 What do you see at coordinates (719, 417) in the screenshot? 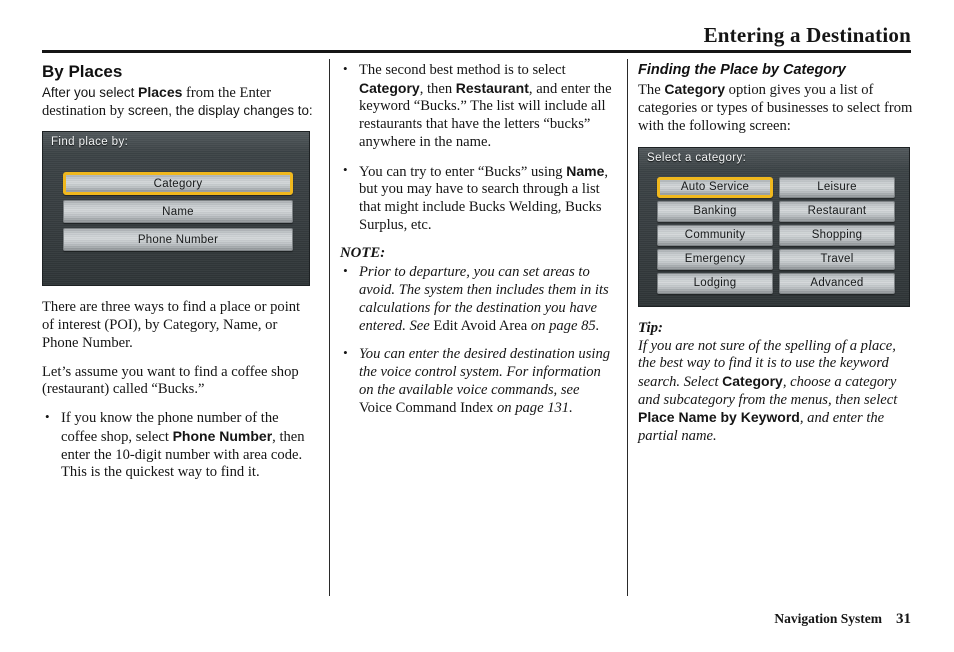
I see `tip-bold-place-name-by-keyword: Place Name by Keyword` at bounding box center [719, 417].